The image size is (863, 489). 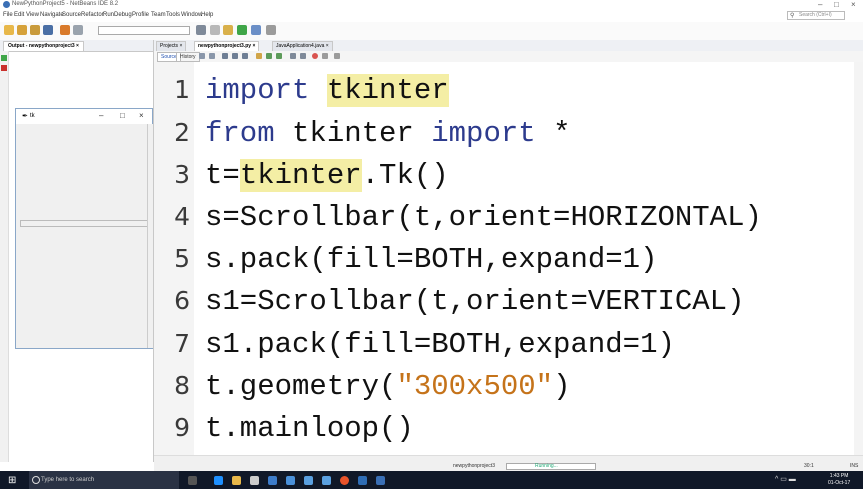 What do you see at coordinates (32, 15) in the screenshot?
I see `menu-view: View` at bounding box center [32, 15].